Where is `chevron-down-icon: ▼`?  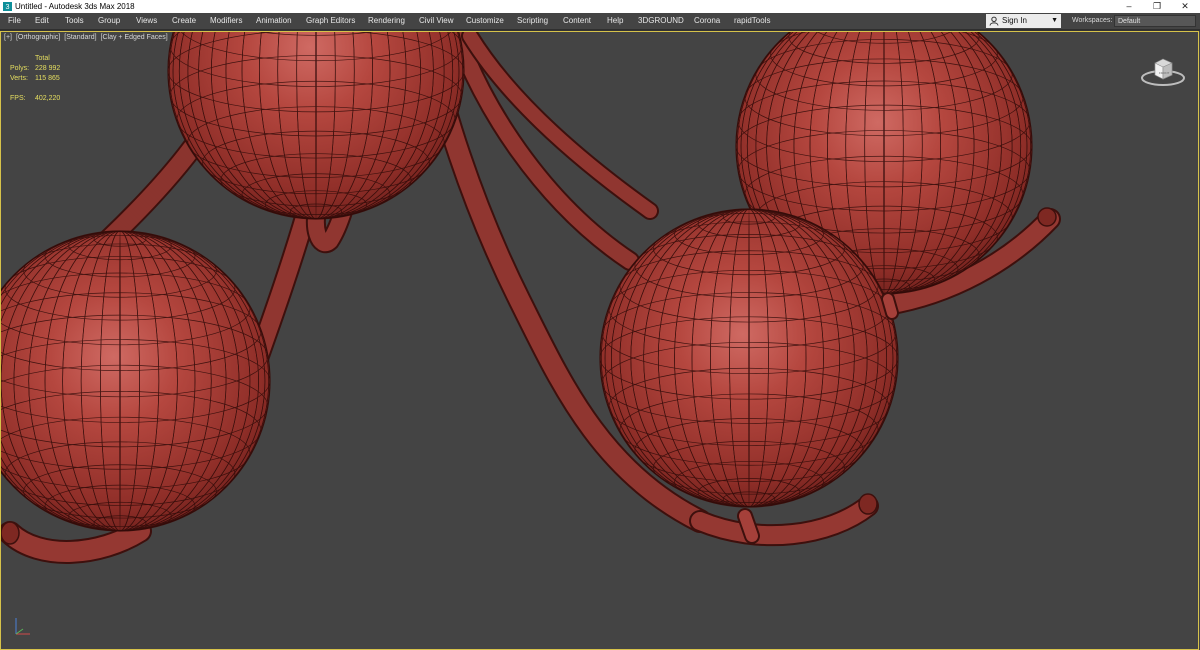 chevron-down-icon: ▼ is located at coordinates (1054, 20).